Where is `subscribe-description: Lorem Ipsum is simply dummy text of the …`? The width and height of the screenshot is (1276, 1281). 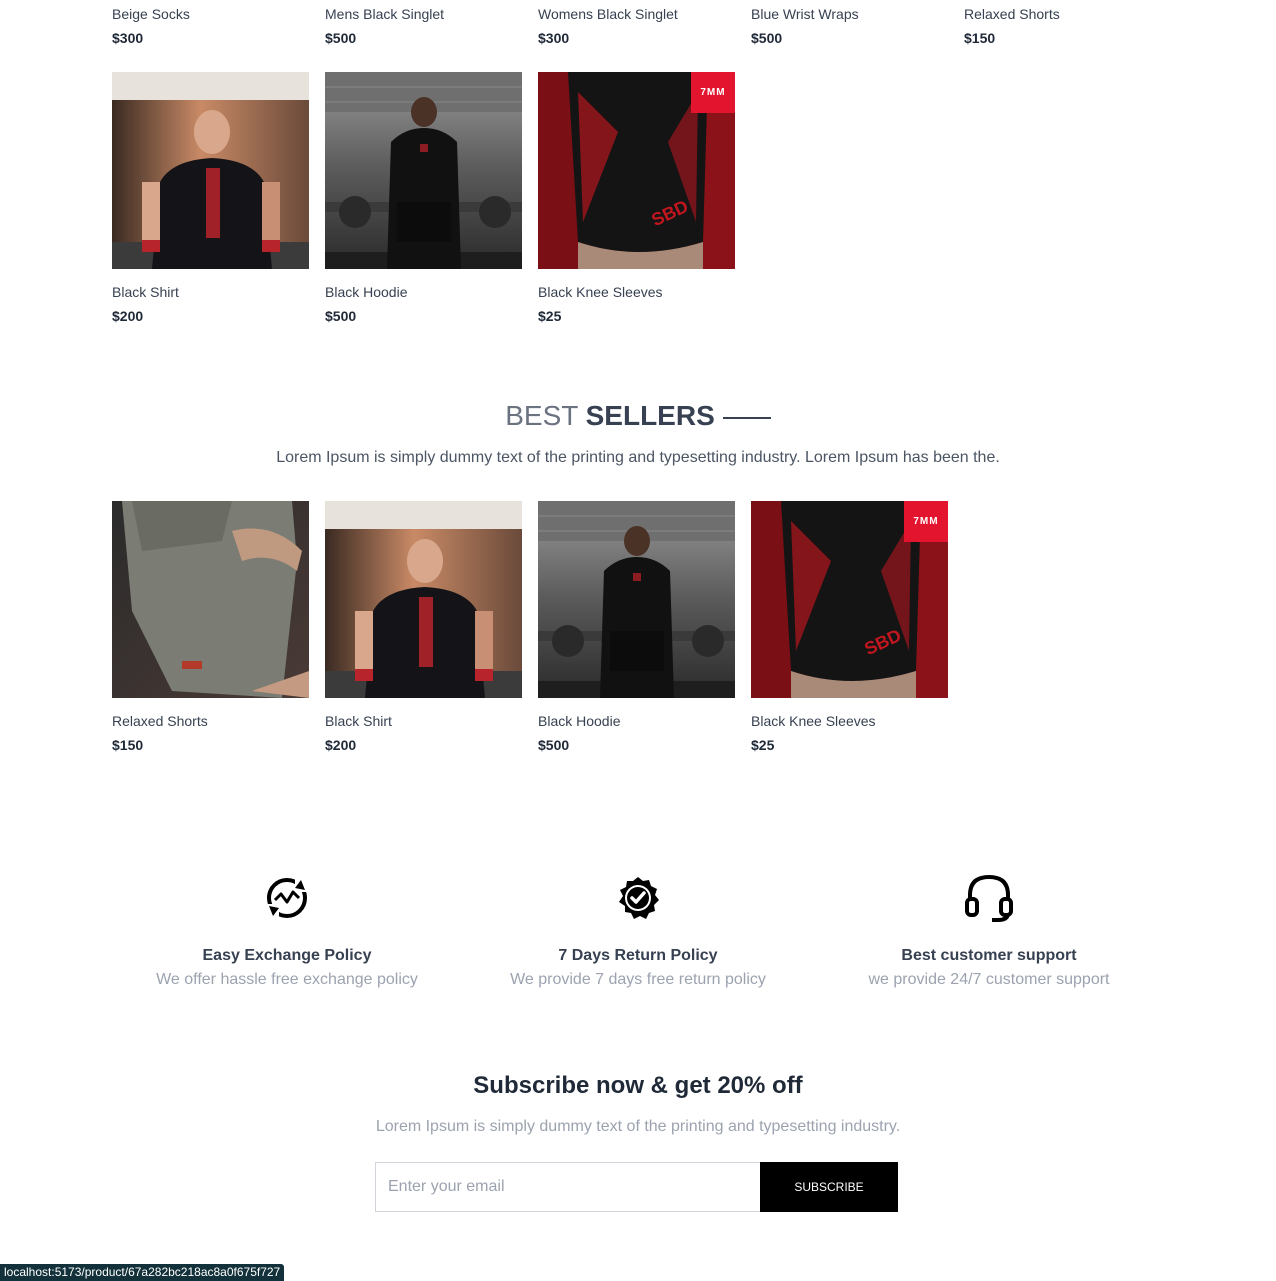 subscribe-description: Lorem Ipsum is simply dummy text of the … is located at coordinates (638, 1126).